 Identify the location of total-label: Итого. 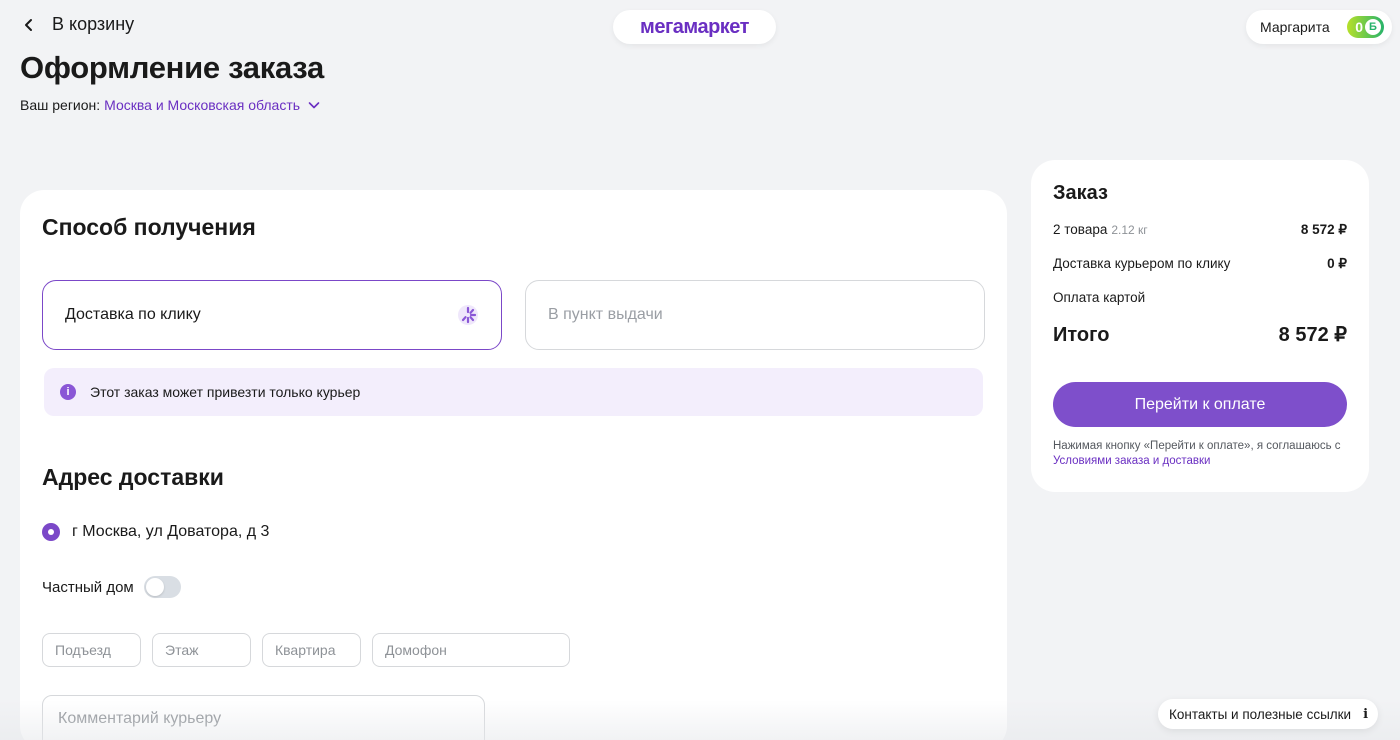
(1081, 335).